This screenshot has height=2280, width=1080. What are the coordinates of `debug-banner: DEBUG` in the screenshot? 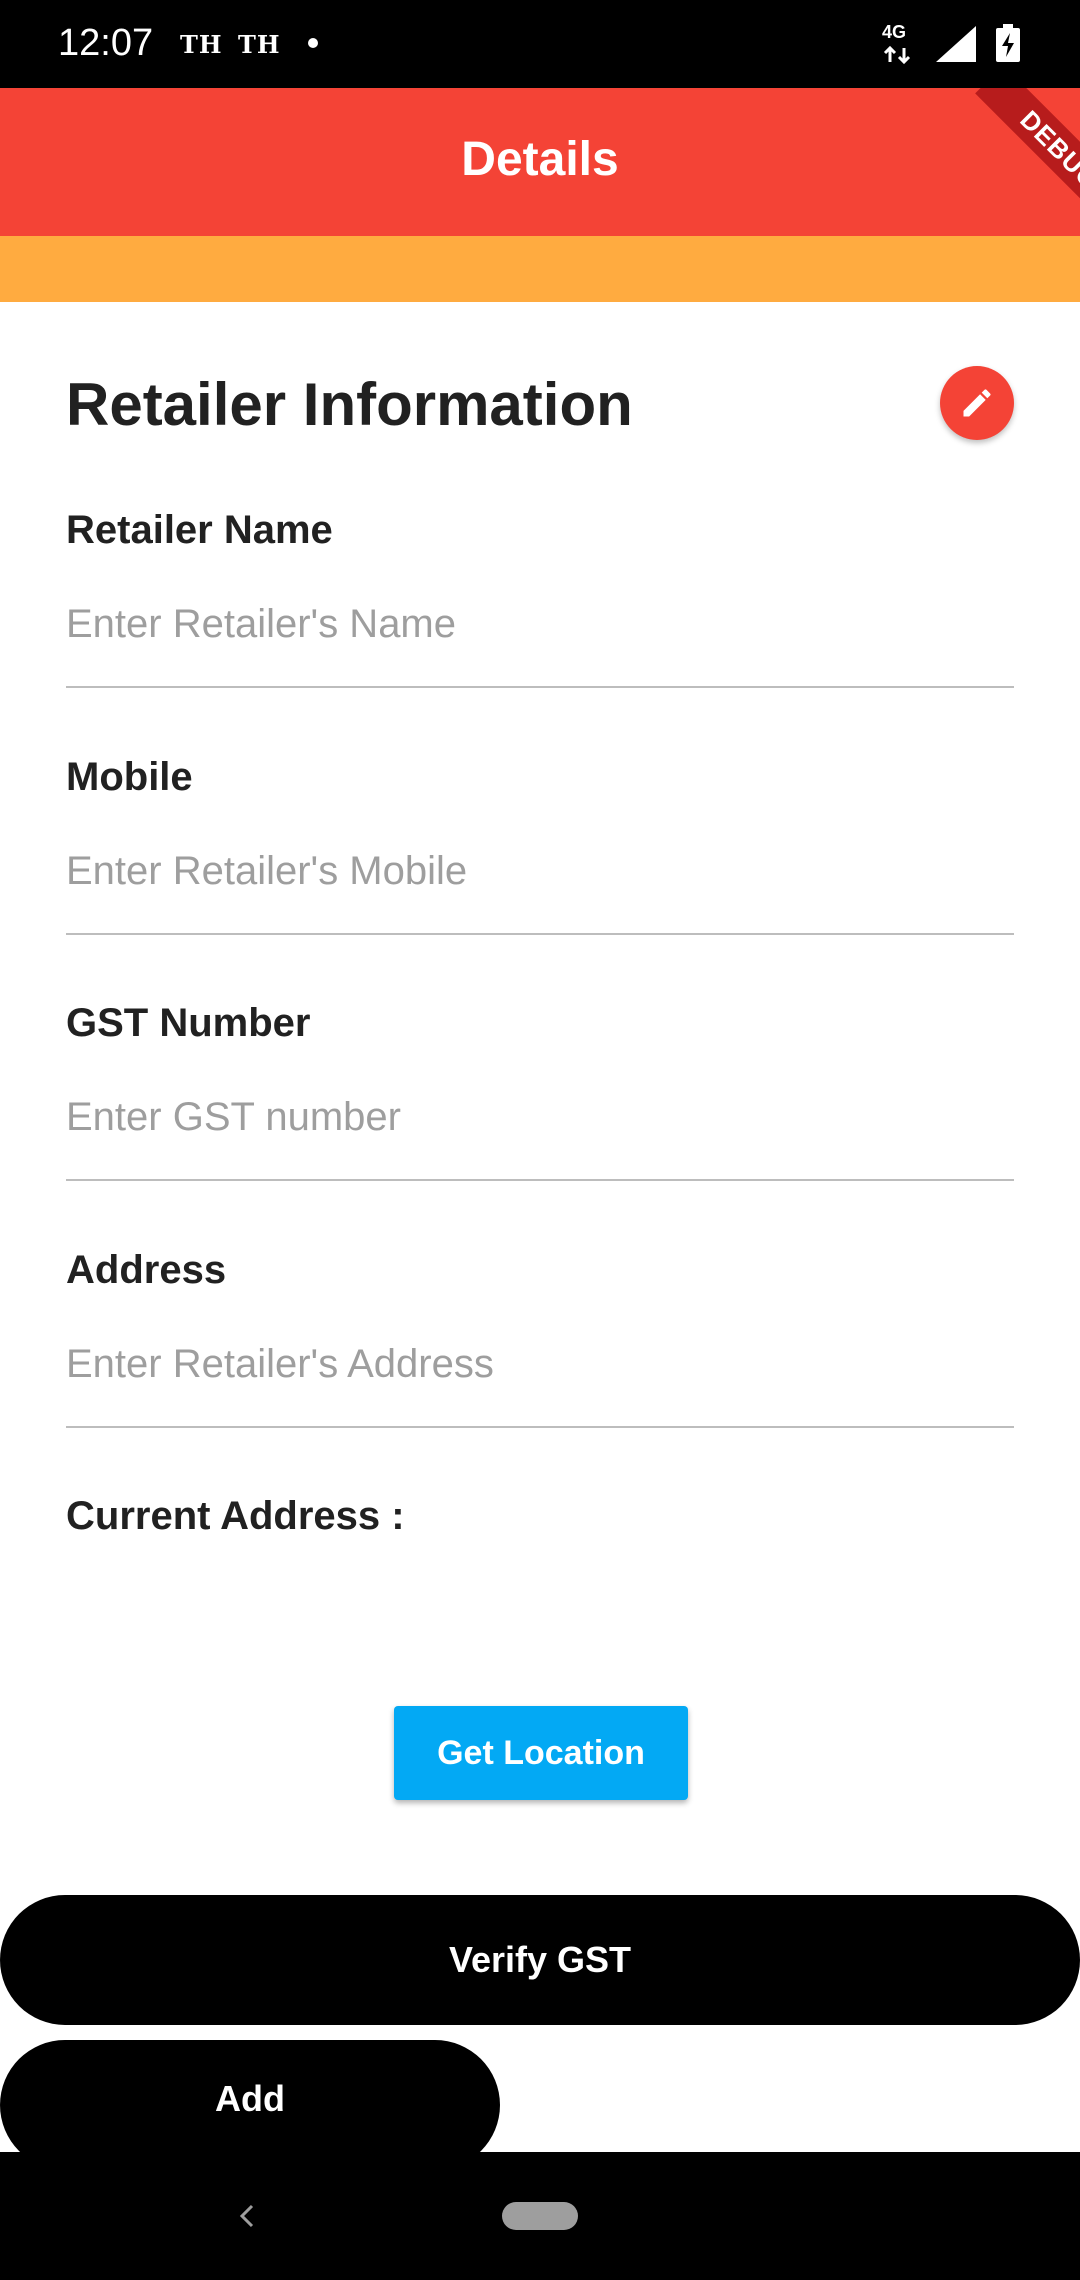 It's located at (1010, 162).